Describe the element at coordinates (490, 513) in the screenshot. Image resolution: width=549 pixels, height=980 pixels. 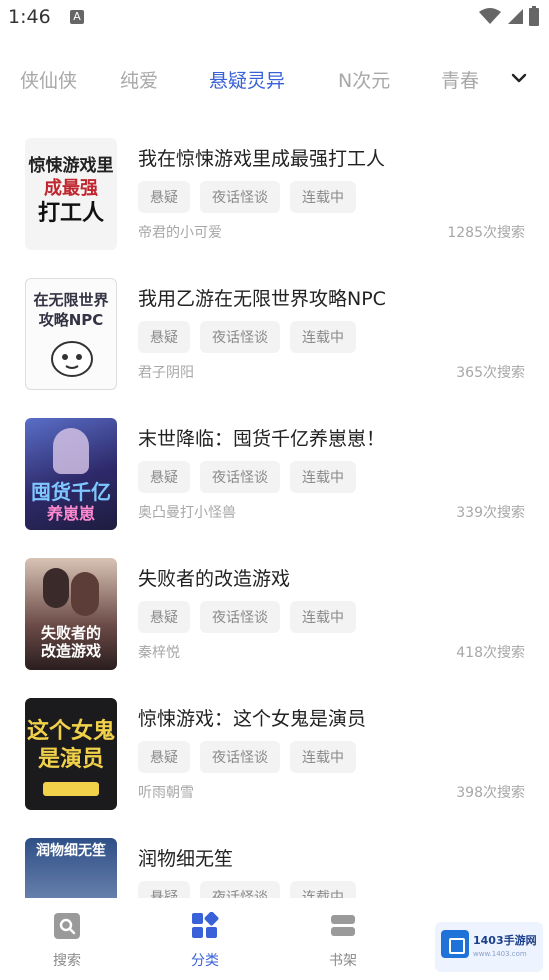
I see `search-count: 339次搜索` at that location.